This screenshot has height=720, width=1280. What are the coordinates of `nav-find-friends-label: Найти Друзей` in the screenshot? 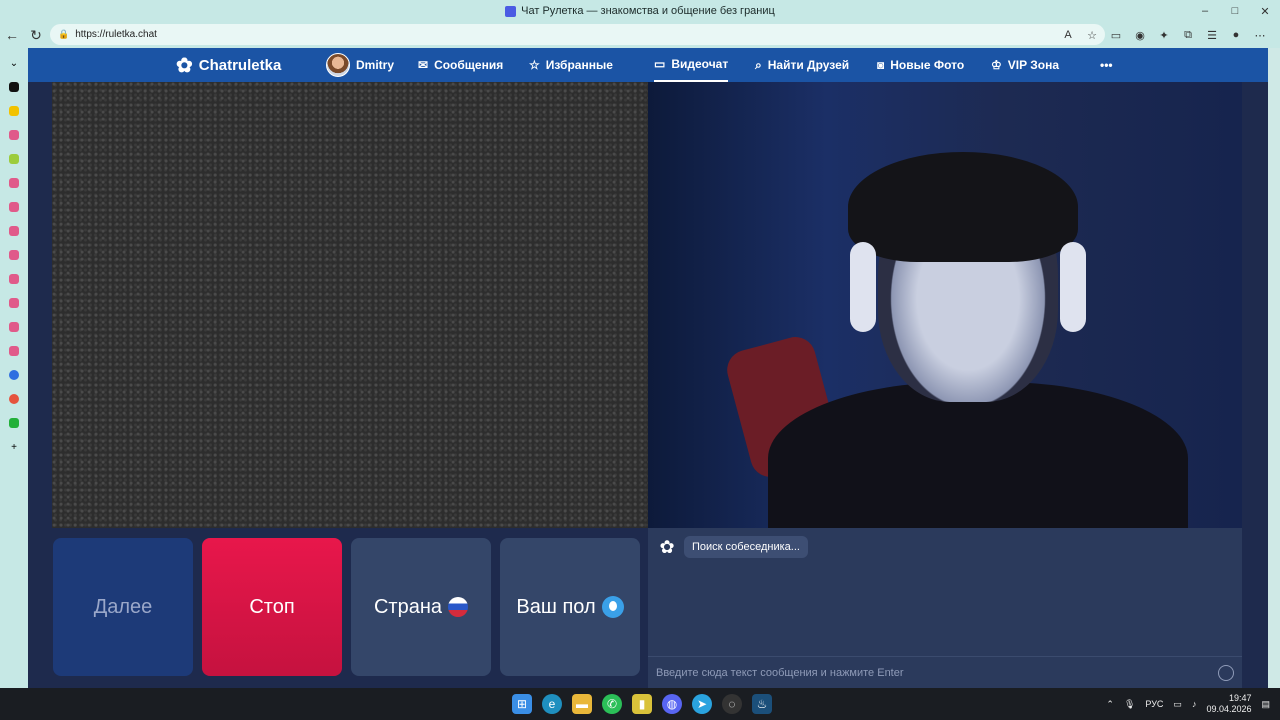 It's located at (808, 65).